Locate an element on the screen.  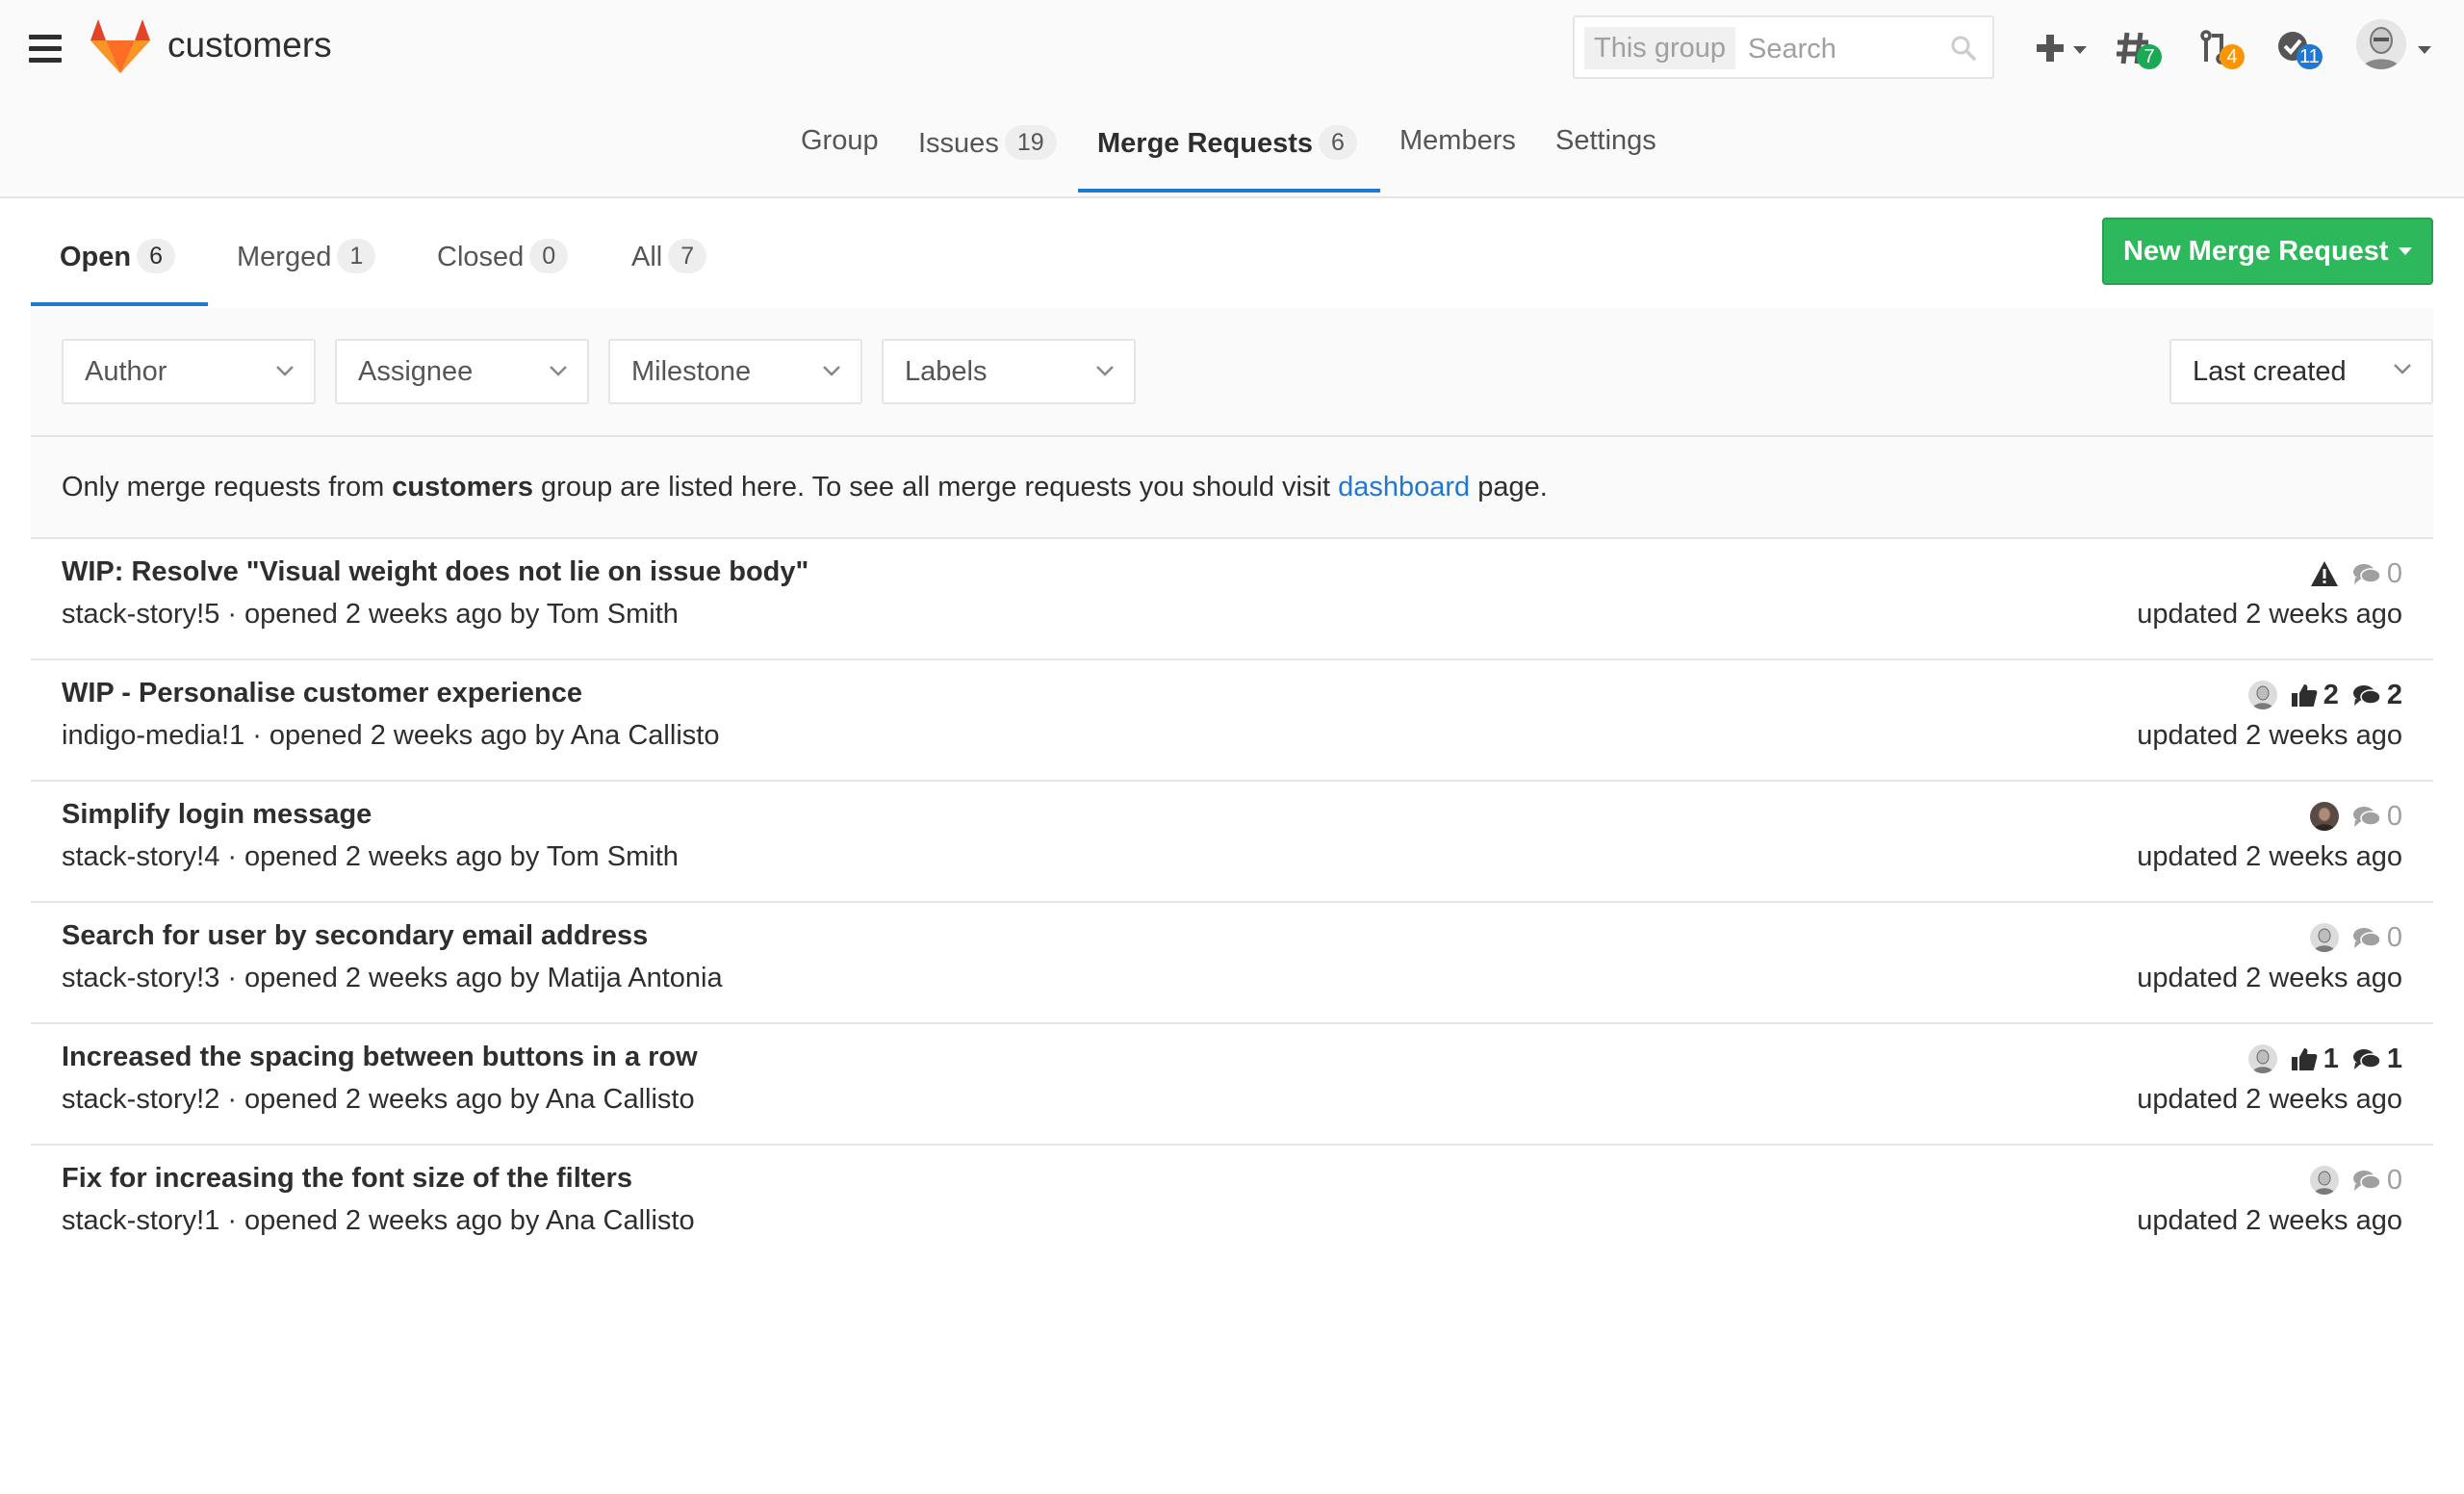
upvotes: 2 is located at coordinates (2315, 695).